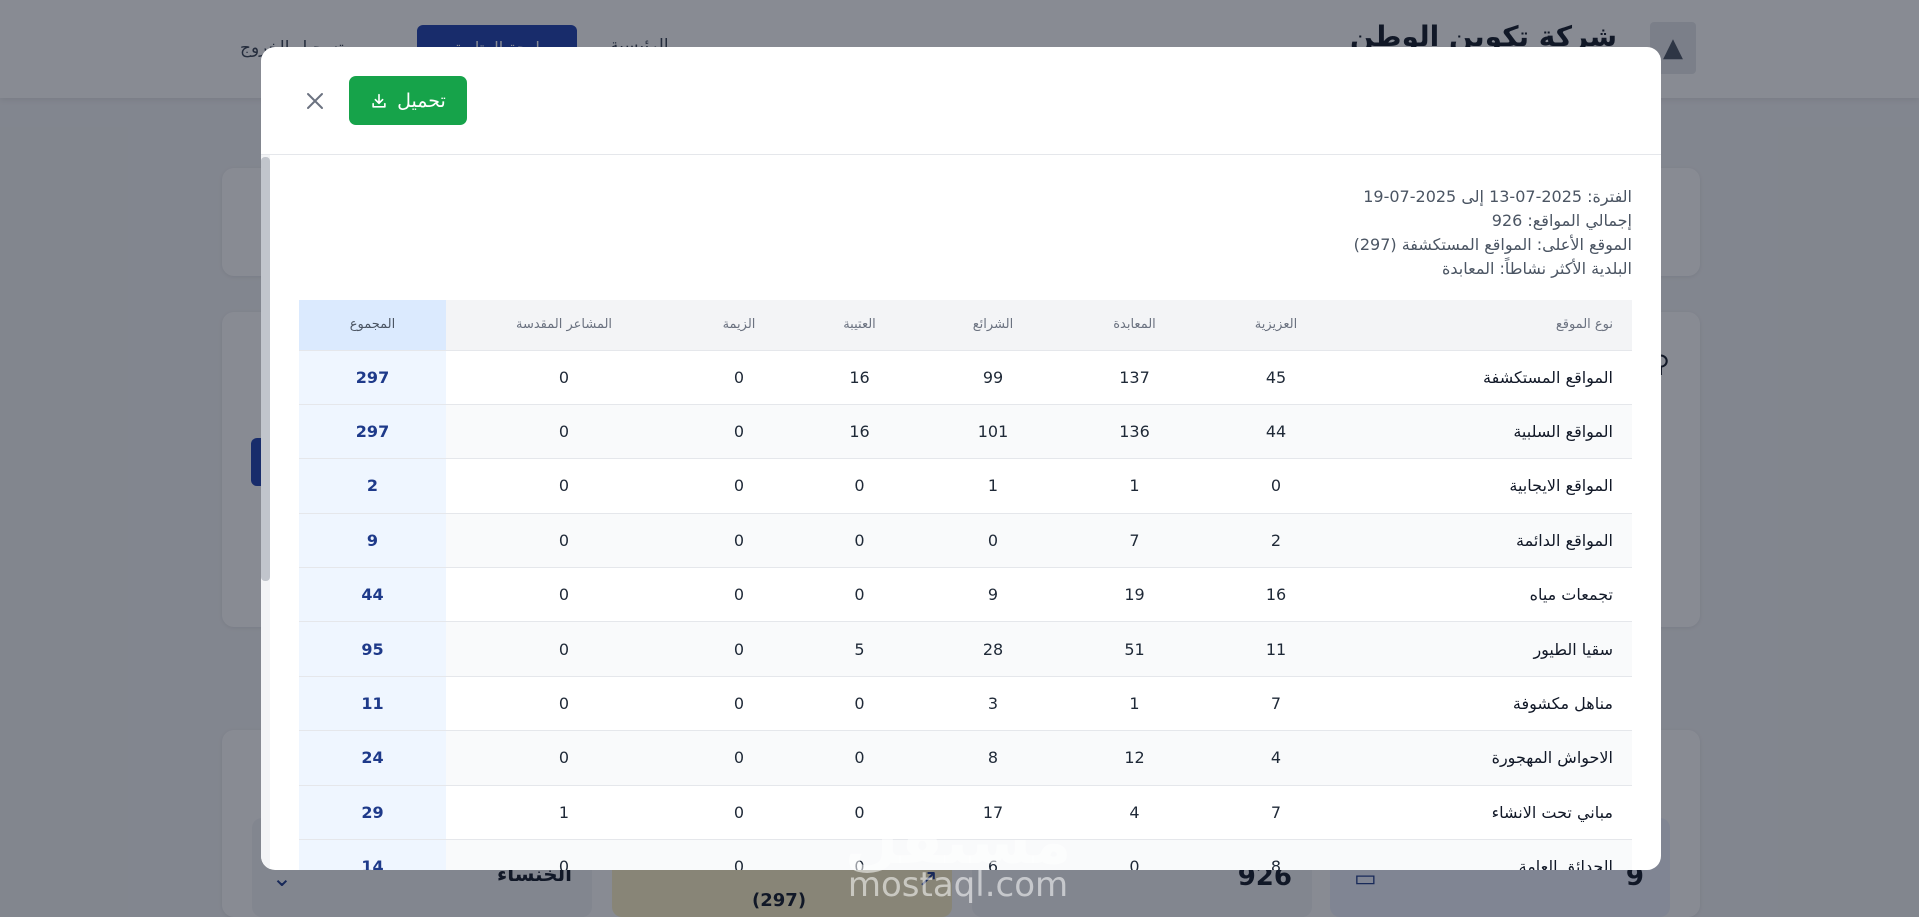  Describe the element at coordinates (1134, 377) in the screenshot. I see `count-cell: 137` at that location.